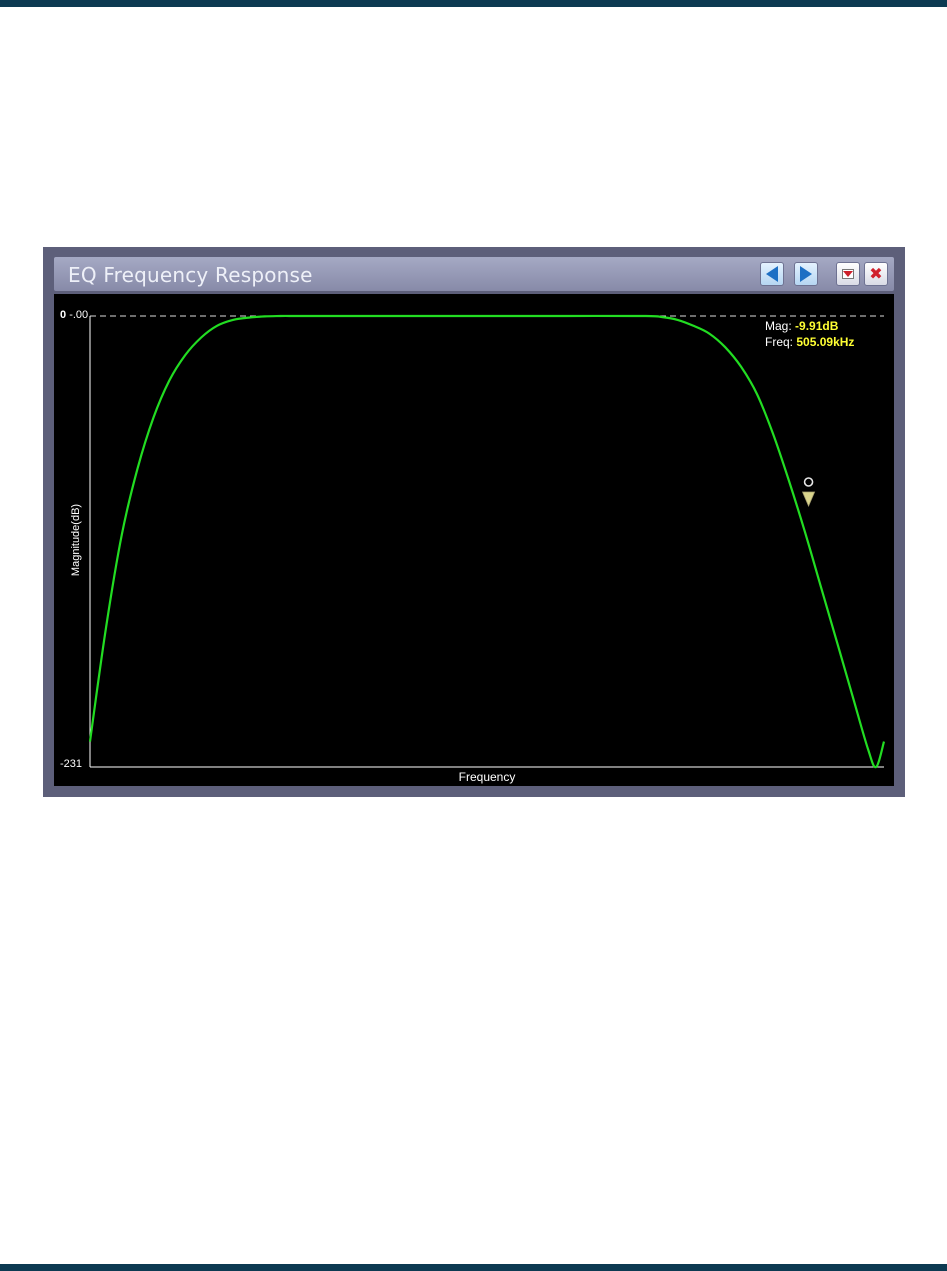 The height and width of the screenshot is (1271, 947). What do you see at coordinates (808, 482) in the screenshot?
I see `marker-handle-icon` at bounding box center [808, 482].